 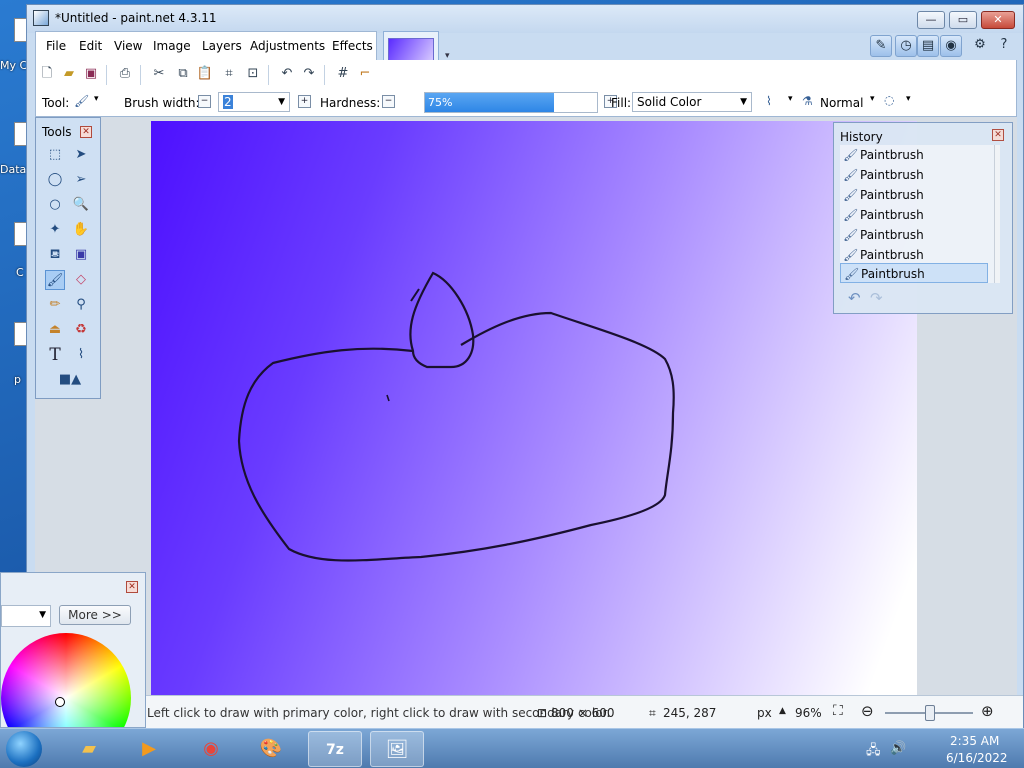 I want to click on crop-icon: ⌗, so click(x=229, y=74).